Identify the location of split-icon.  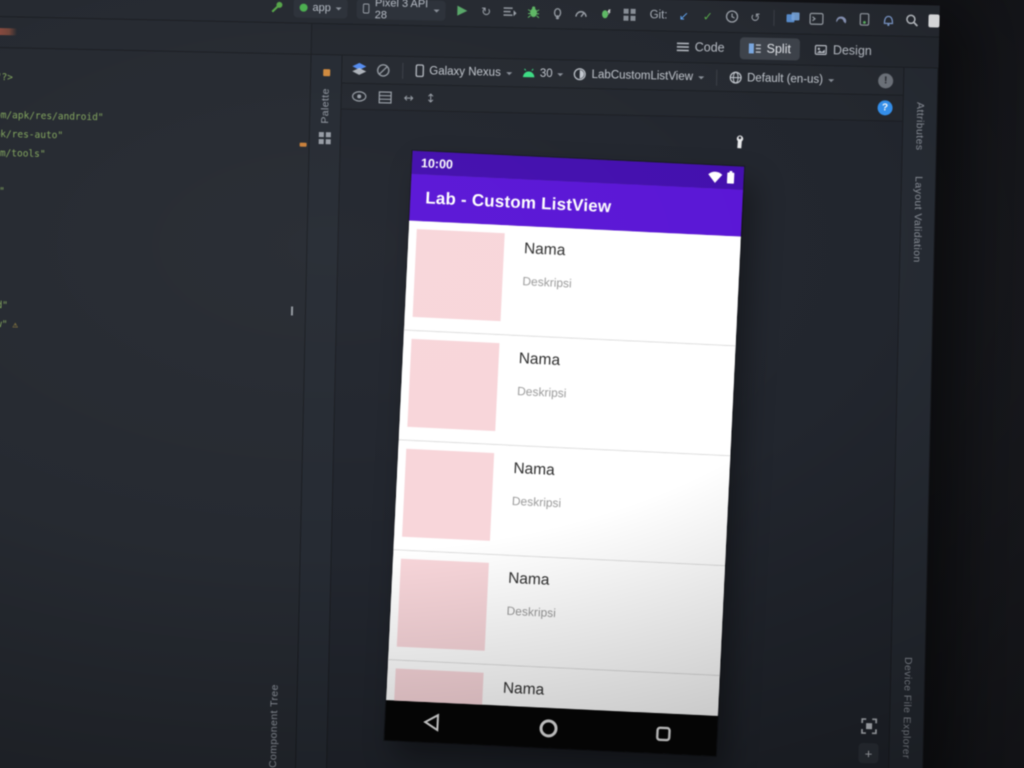
(754, 48).